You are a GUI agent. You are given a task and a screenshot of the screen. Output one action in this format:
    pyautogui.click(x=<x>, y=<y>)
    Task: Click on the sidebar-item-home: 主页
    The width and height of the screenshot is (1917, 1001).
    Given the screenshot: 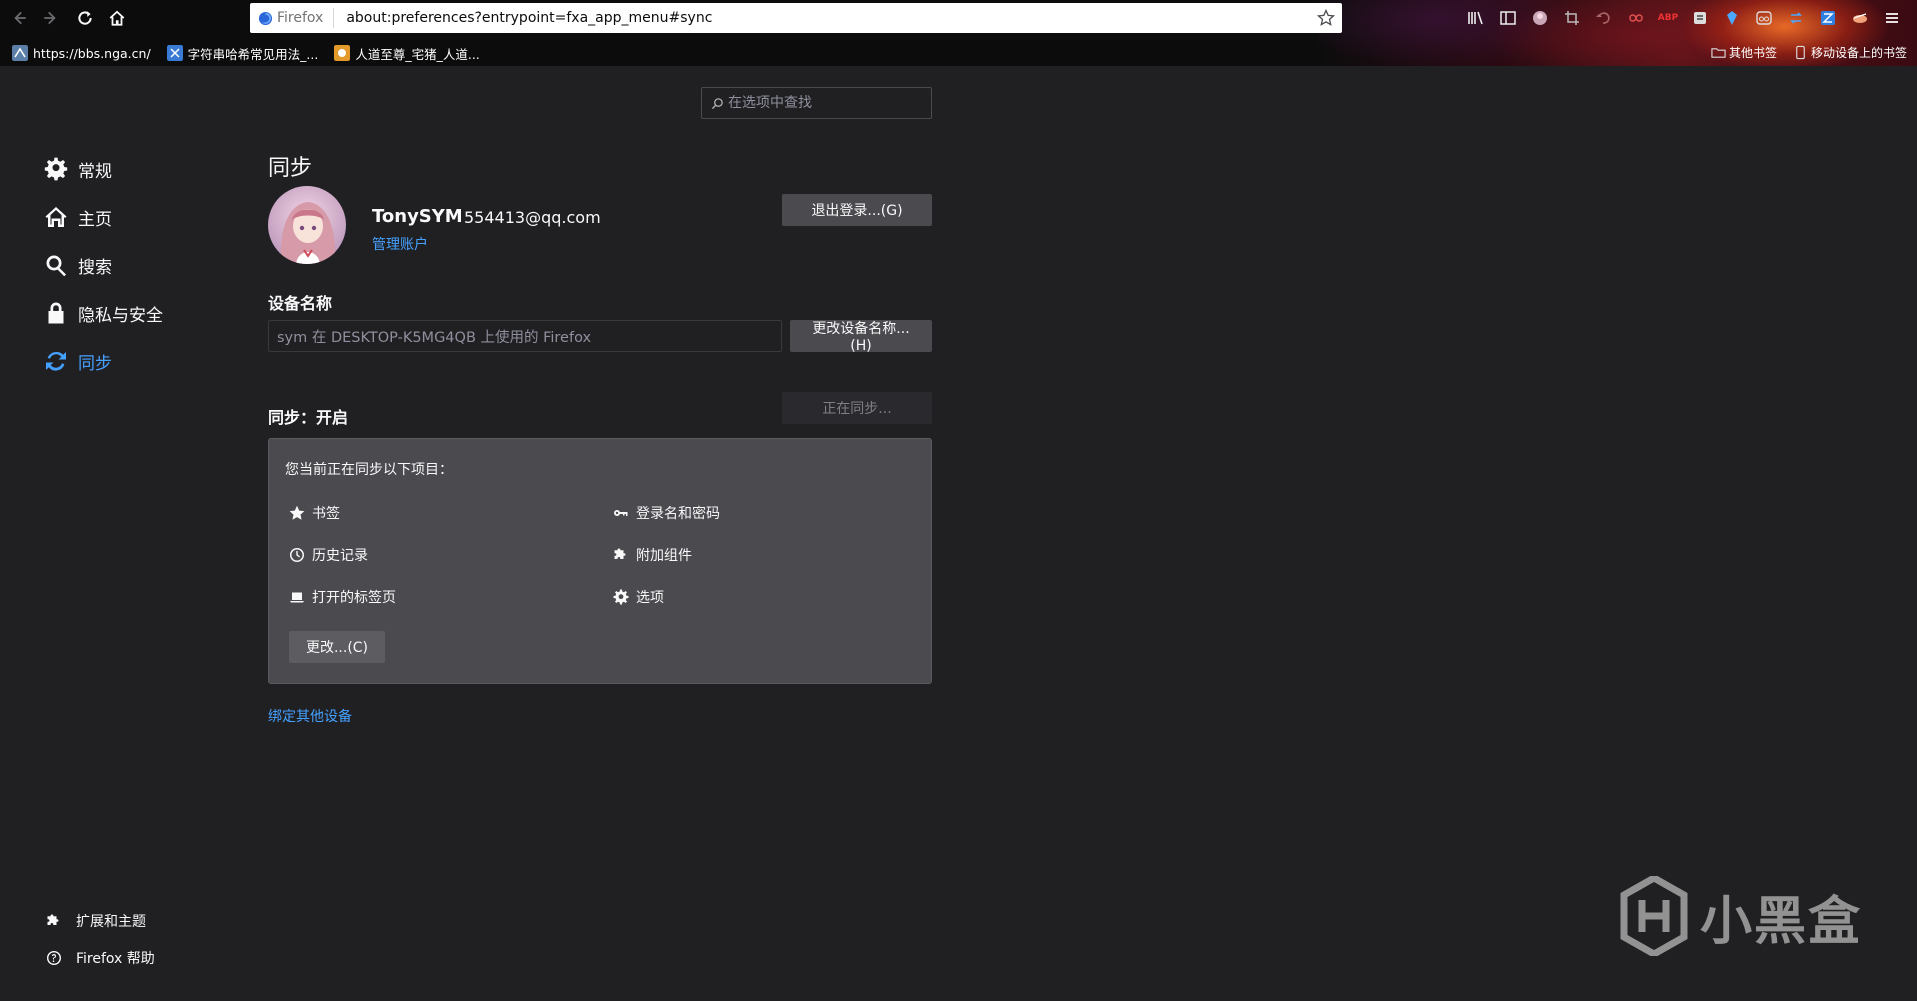 What is the action you would take?
    pyautogui.click(x=144, y=217)
    